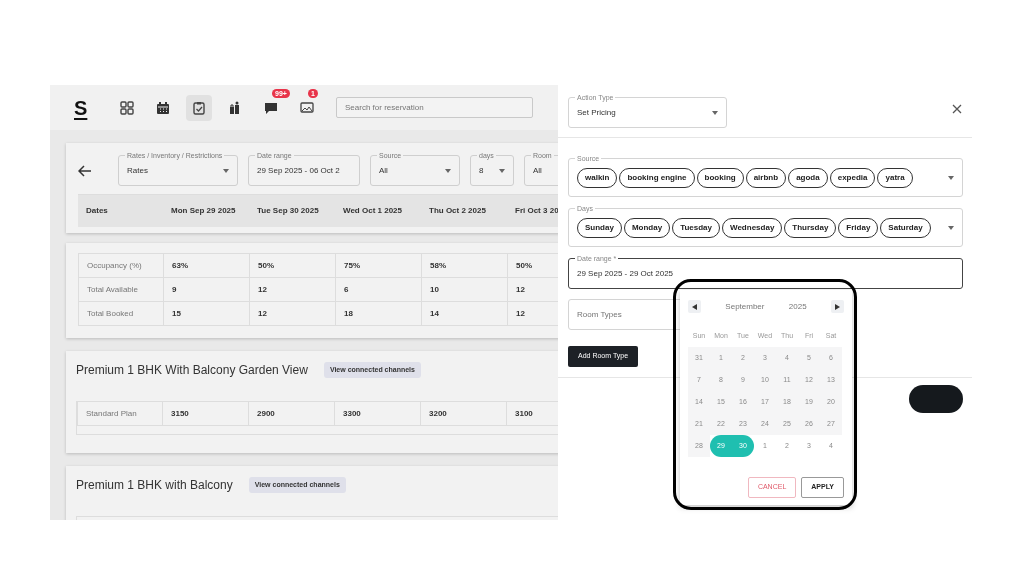 Image resolution: width=1024 pixels, height=576 pixels. I want to click on previous-month-icon, so click(694, 306).